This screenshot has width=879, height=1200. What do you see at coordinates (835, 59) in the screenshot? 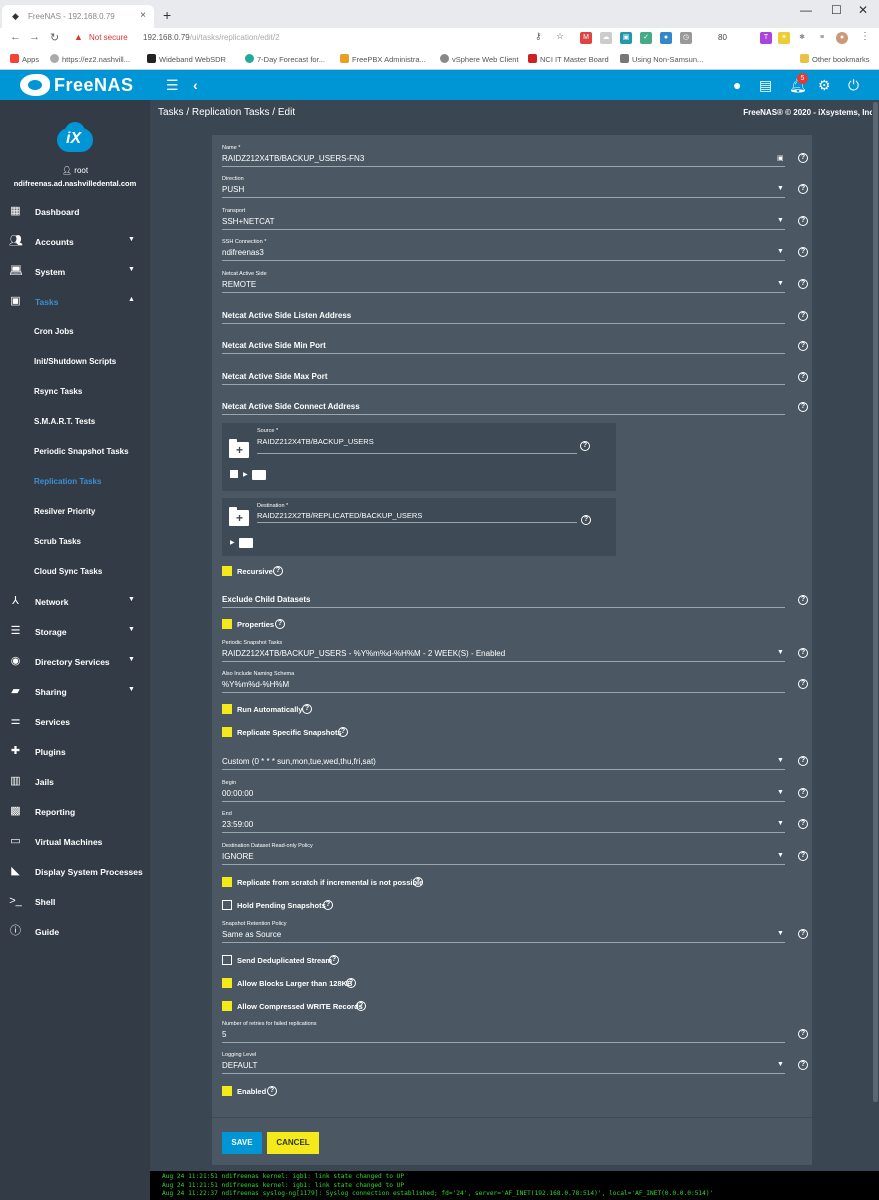
I see `other-bookmarks: Other bookmarks` at bounding box center [835, 59].